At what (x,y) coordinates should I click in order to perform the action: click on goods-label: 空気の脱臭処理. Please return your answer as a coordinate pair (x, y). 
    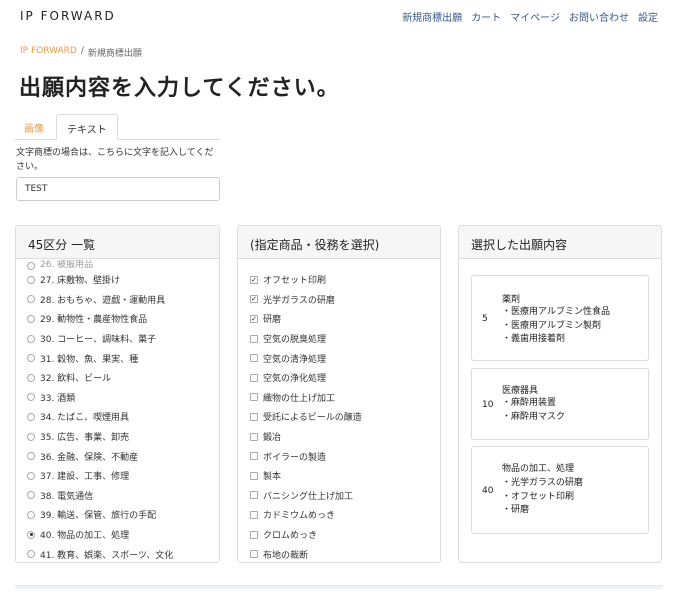
    Looking at the image, I should click on (295, 340).